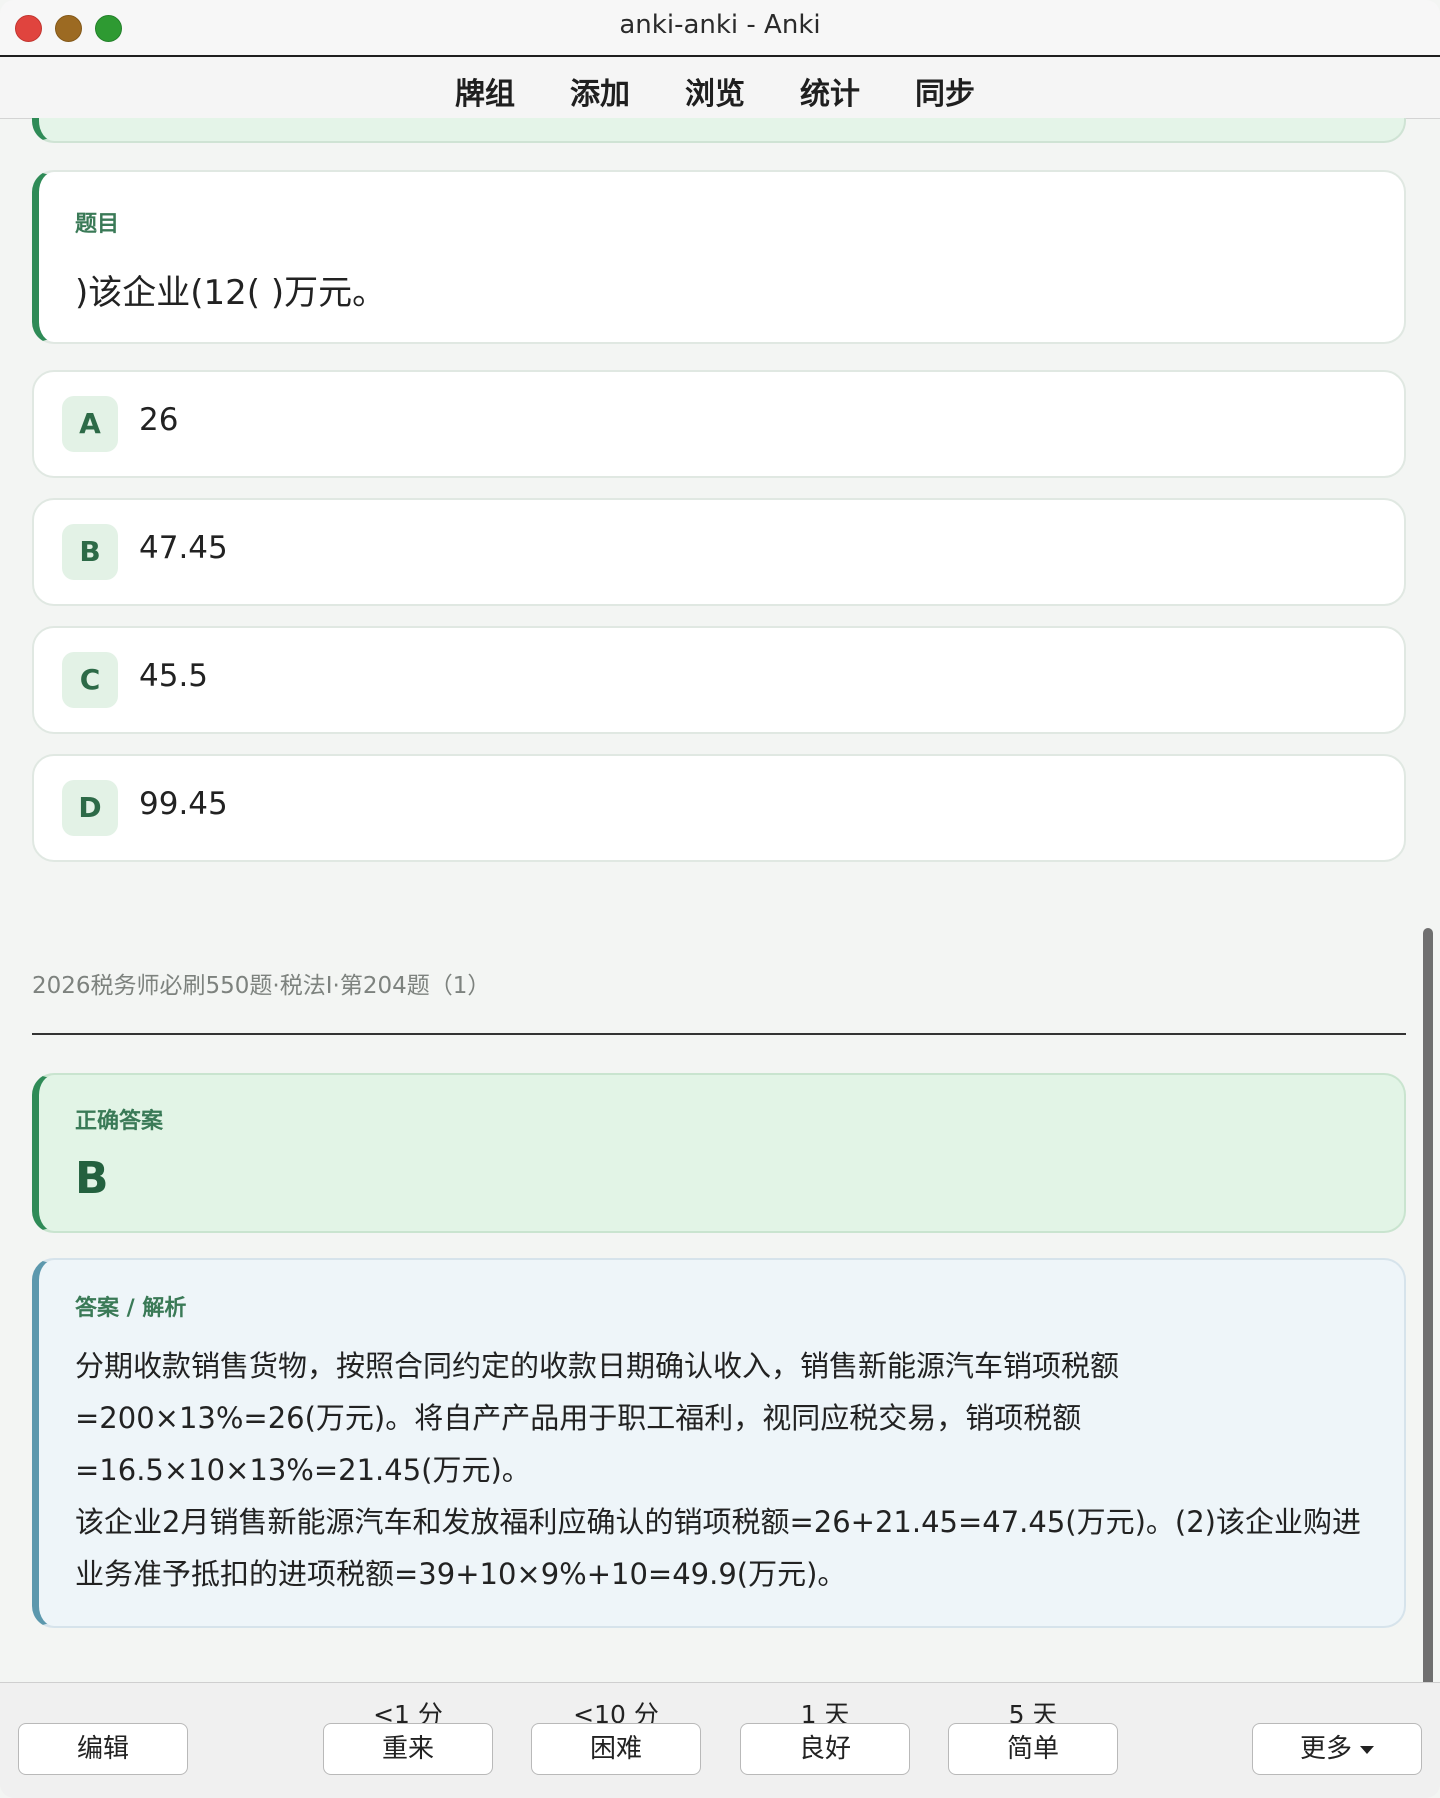  Describe the element at coordinates (578, 1418) in the screenshot. I see `explanation-line: =200×13%=26(万元)。将自产产品用于职工福利，视同应税交易，销项税额` at that location.